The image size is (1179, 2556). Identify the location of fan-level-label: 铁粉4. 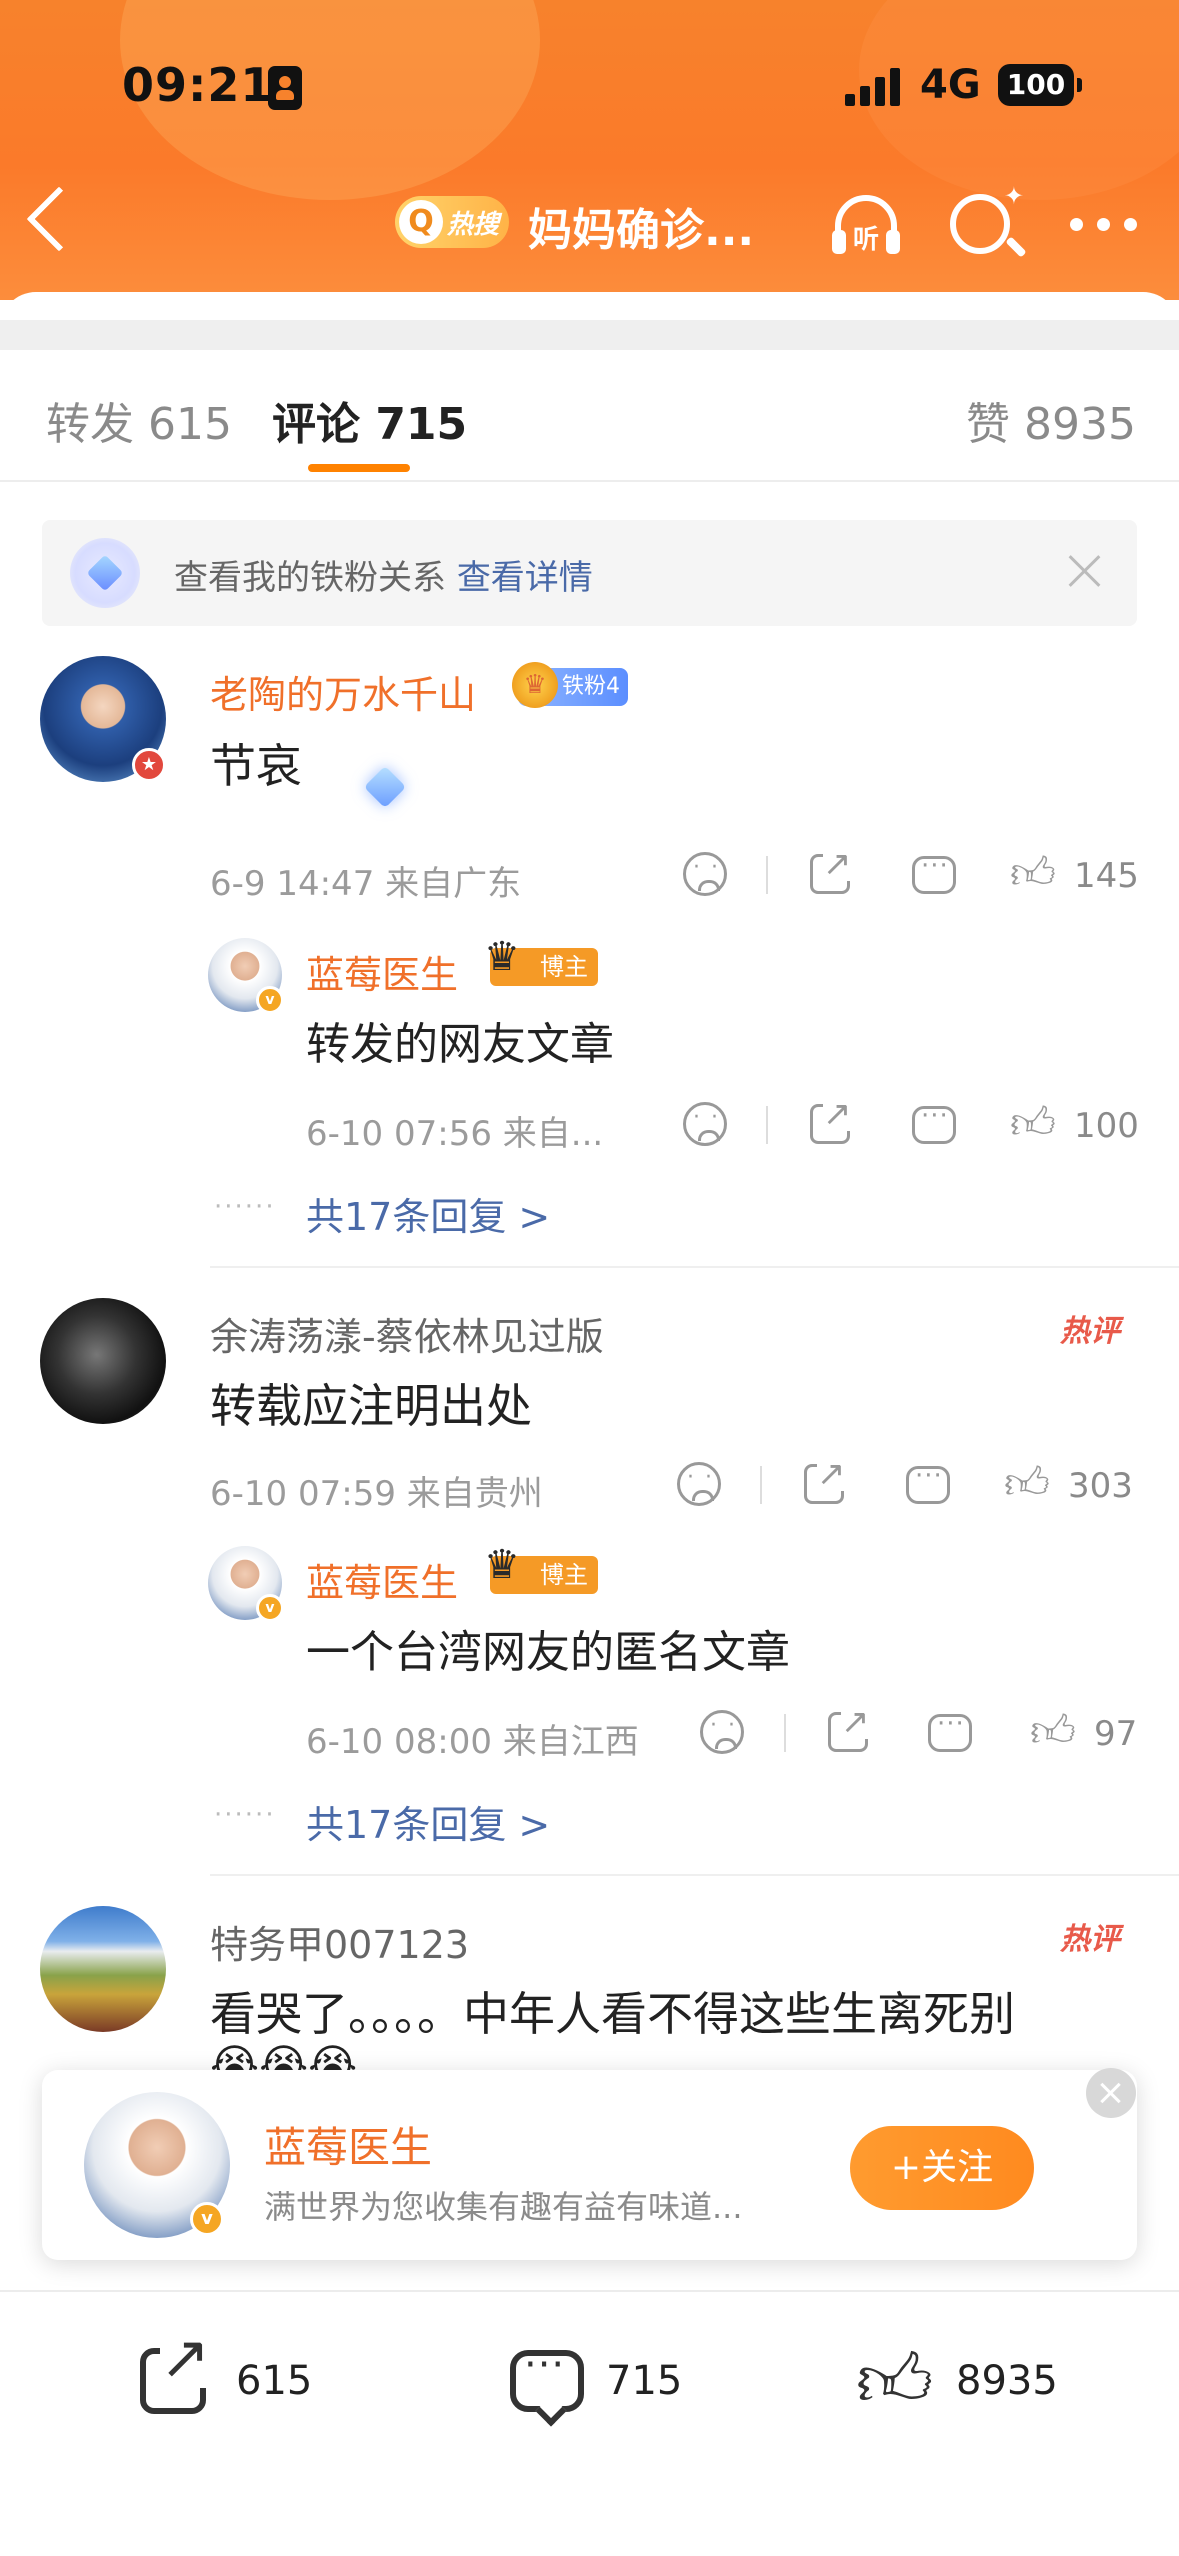
(591, 686).